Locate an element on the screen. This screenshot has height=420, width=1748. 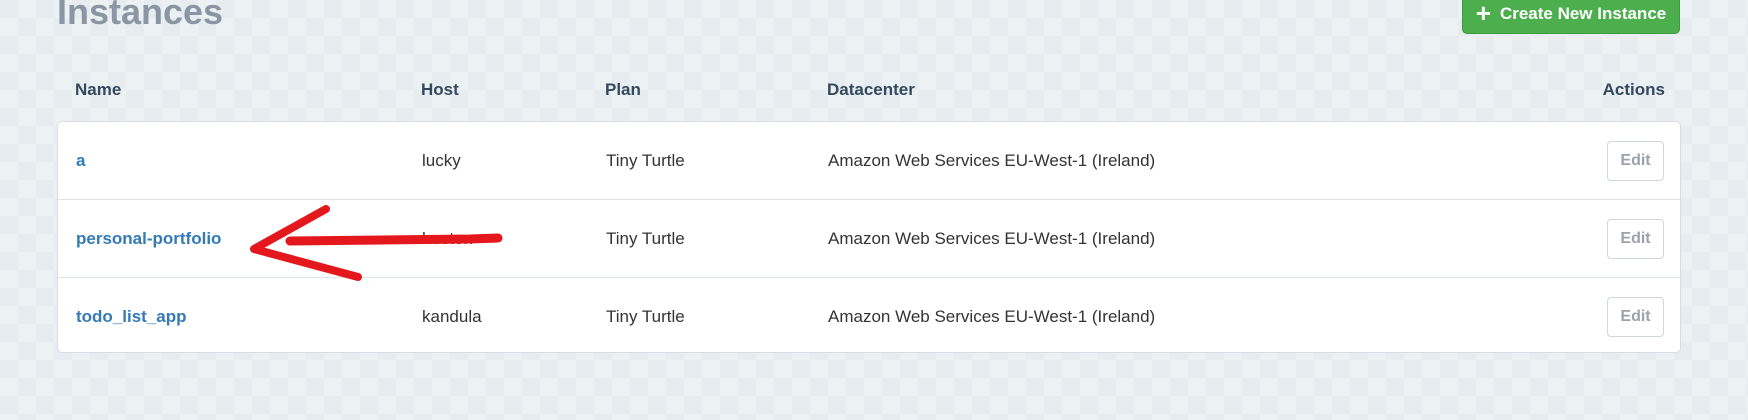
create-new-instance-button: + Create New Instance is located at coordinates (1571, 17).